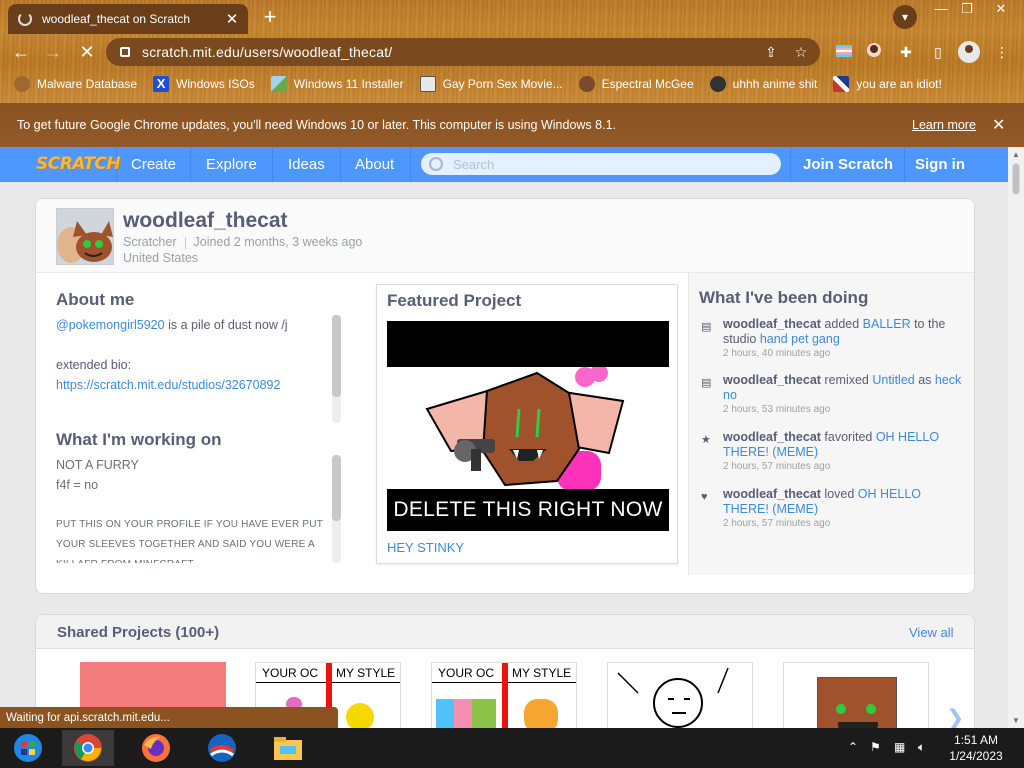 The image size is (1024, 768). What do you see at coordinates (232, 19) in the screenshot?
I see `tab-close-icon: ✕` at bounding box center [232, 19].